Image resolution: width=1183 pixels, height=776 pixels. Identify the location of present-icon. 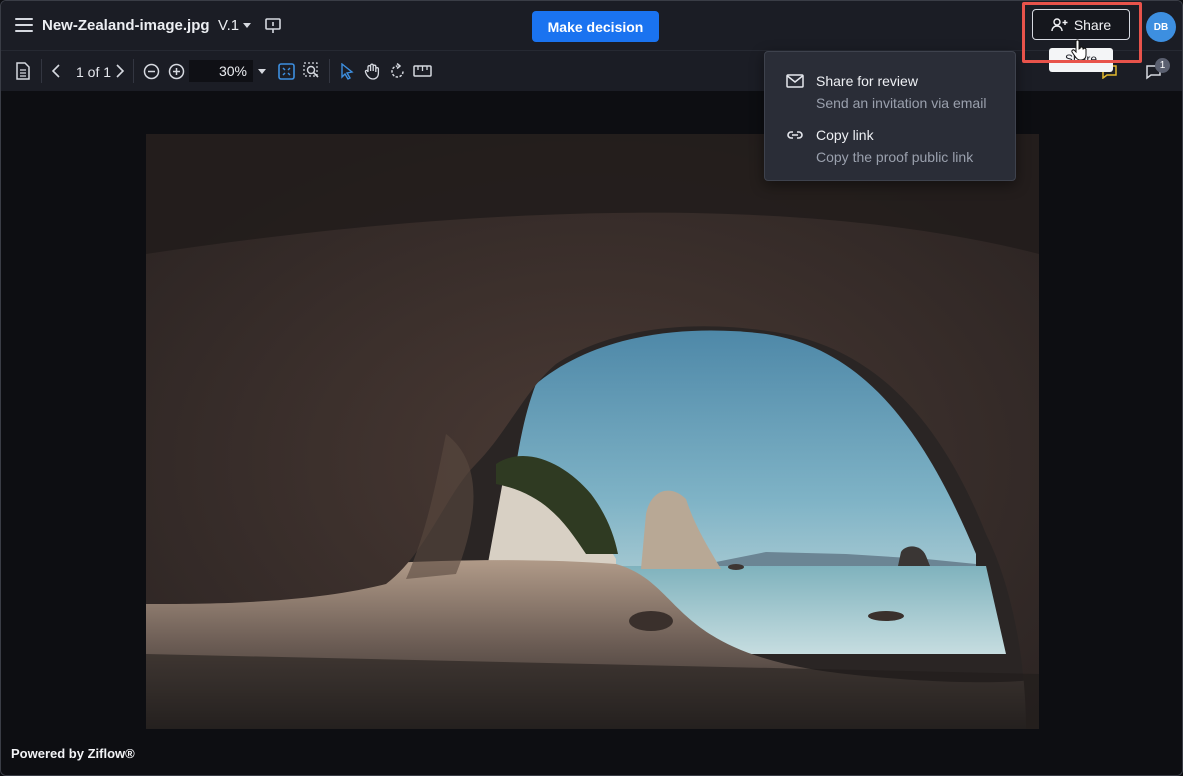
(273, 26).